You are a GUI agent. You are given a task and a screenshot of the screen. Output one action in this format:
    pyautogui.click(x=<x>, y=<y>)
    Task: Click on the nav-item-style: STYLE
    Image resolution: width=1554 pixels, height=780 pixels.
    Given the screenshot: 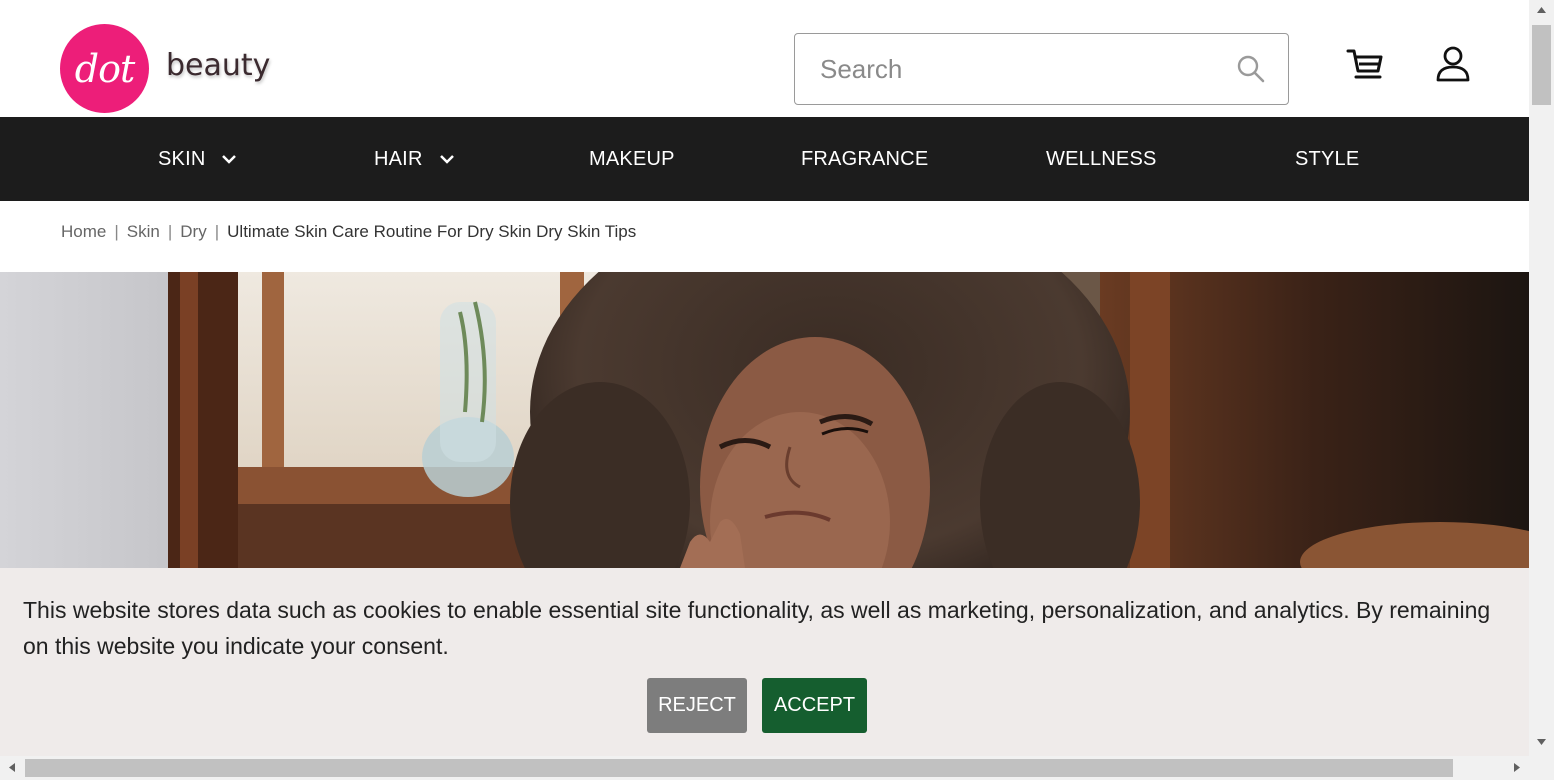 What is the action you would take?
    pyautogui.click(x=1327, y=159)
    